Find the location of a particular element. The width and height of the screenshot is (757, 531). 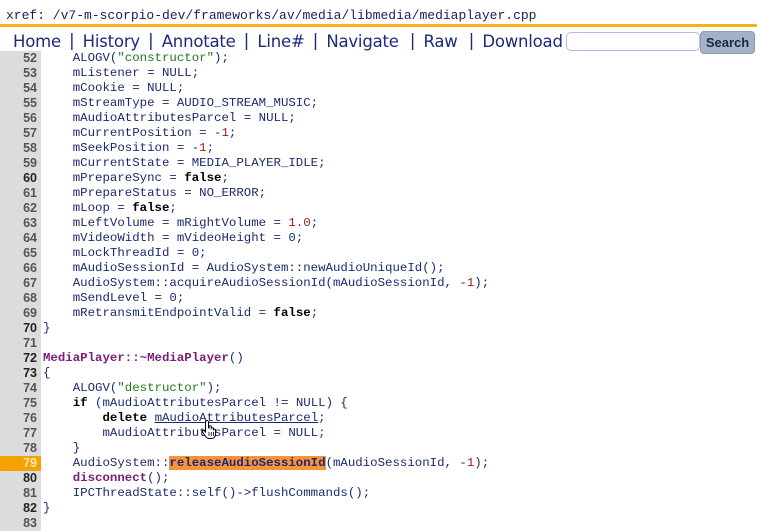

line-number: 58 is located at coordinates (18, 148).